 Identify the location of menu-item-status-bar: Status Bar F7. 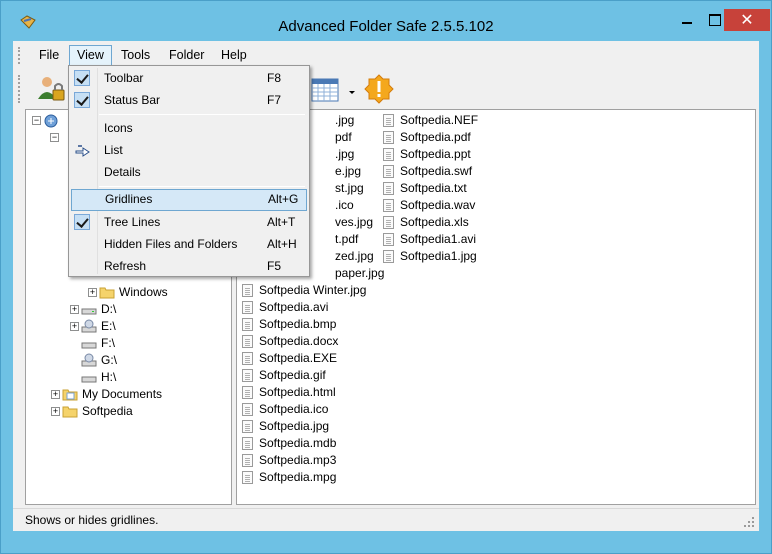
(189, 100).